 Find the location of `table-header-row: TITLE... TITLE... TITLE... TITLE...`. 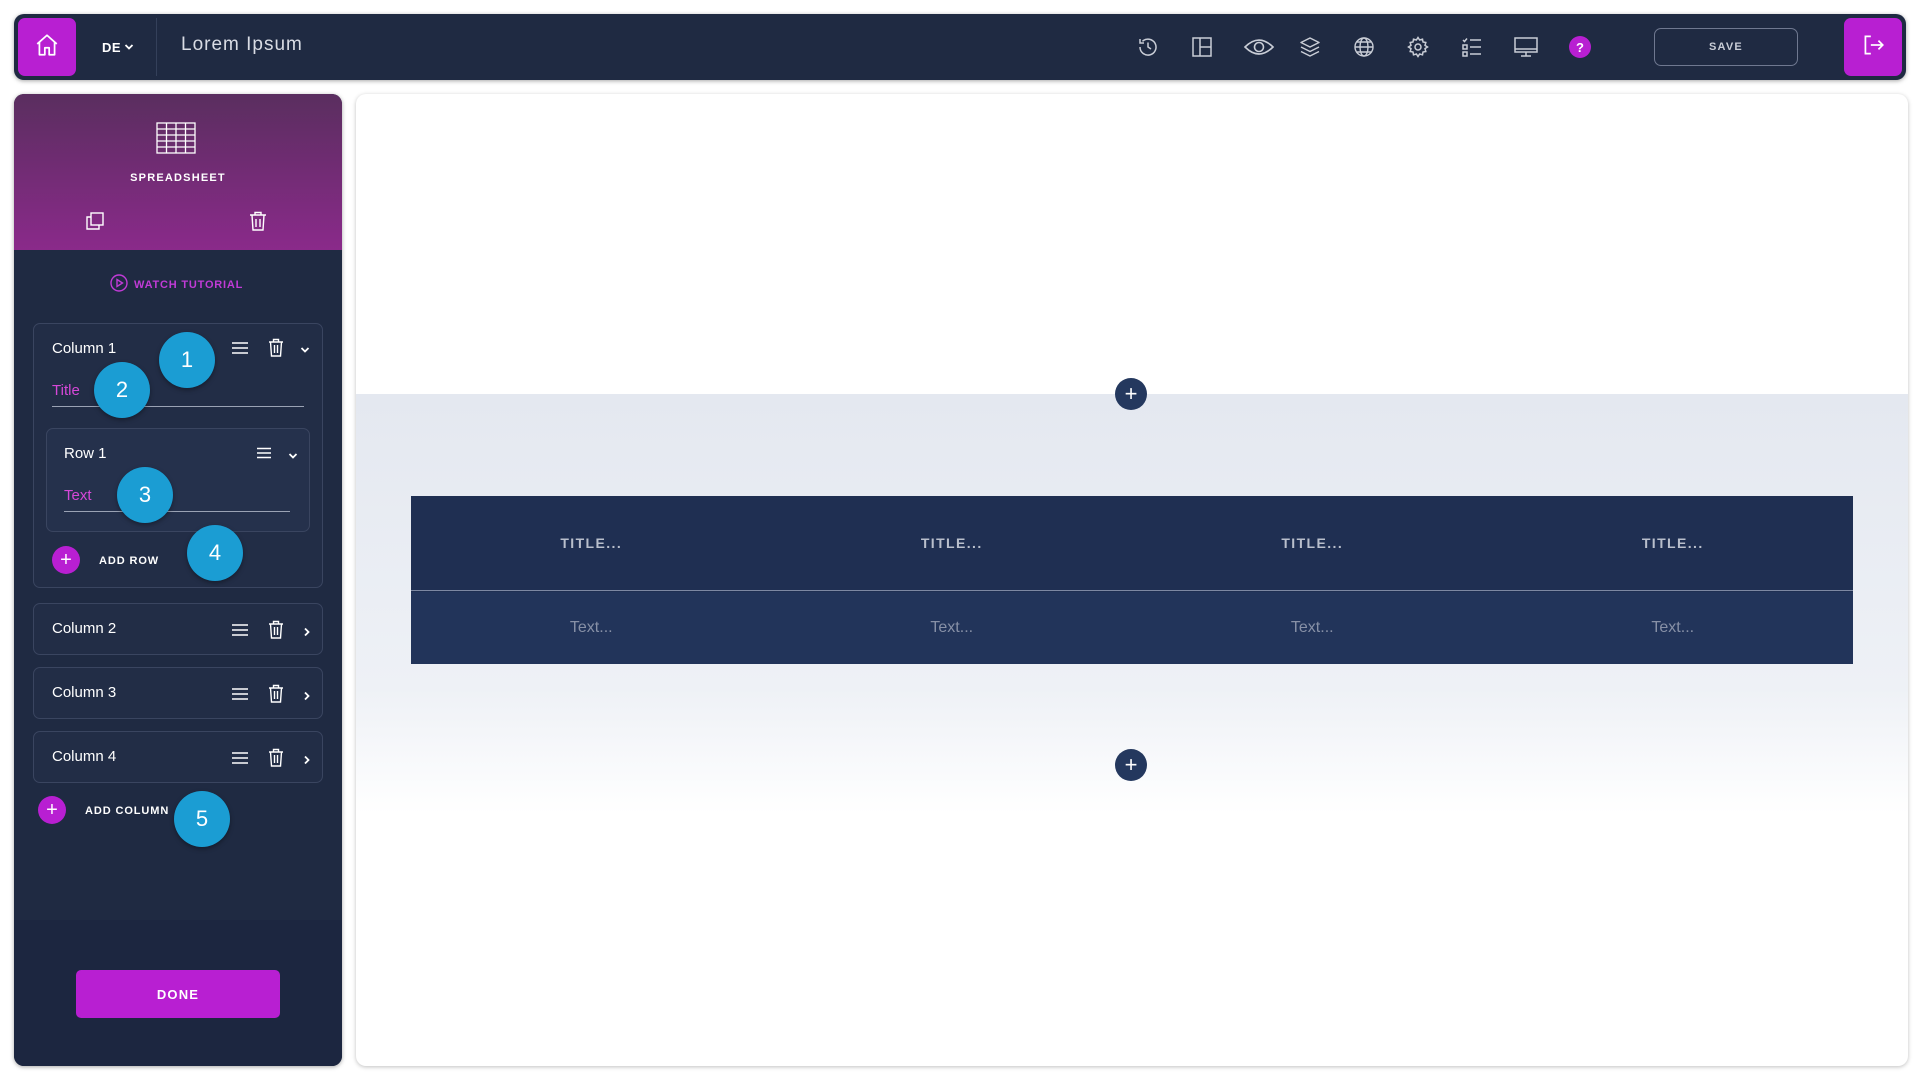

table-header-row: TITLE... TITLE... TITLE... TITLE... is located at coordinates (1132, 543).